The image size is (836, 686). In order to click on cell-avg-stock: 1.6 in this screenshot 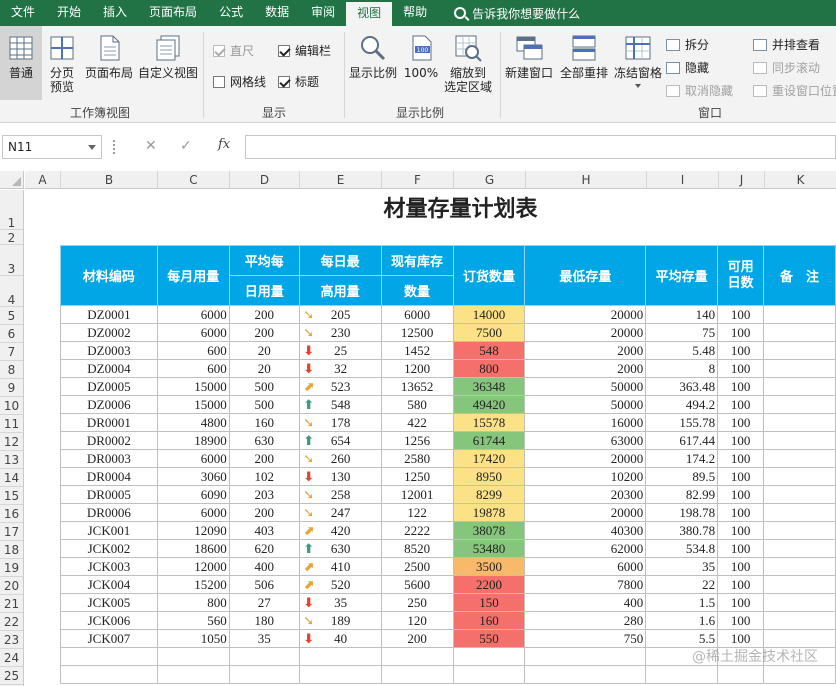, I will do `click(682, 620)`.